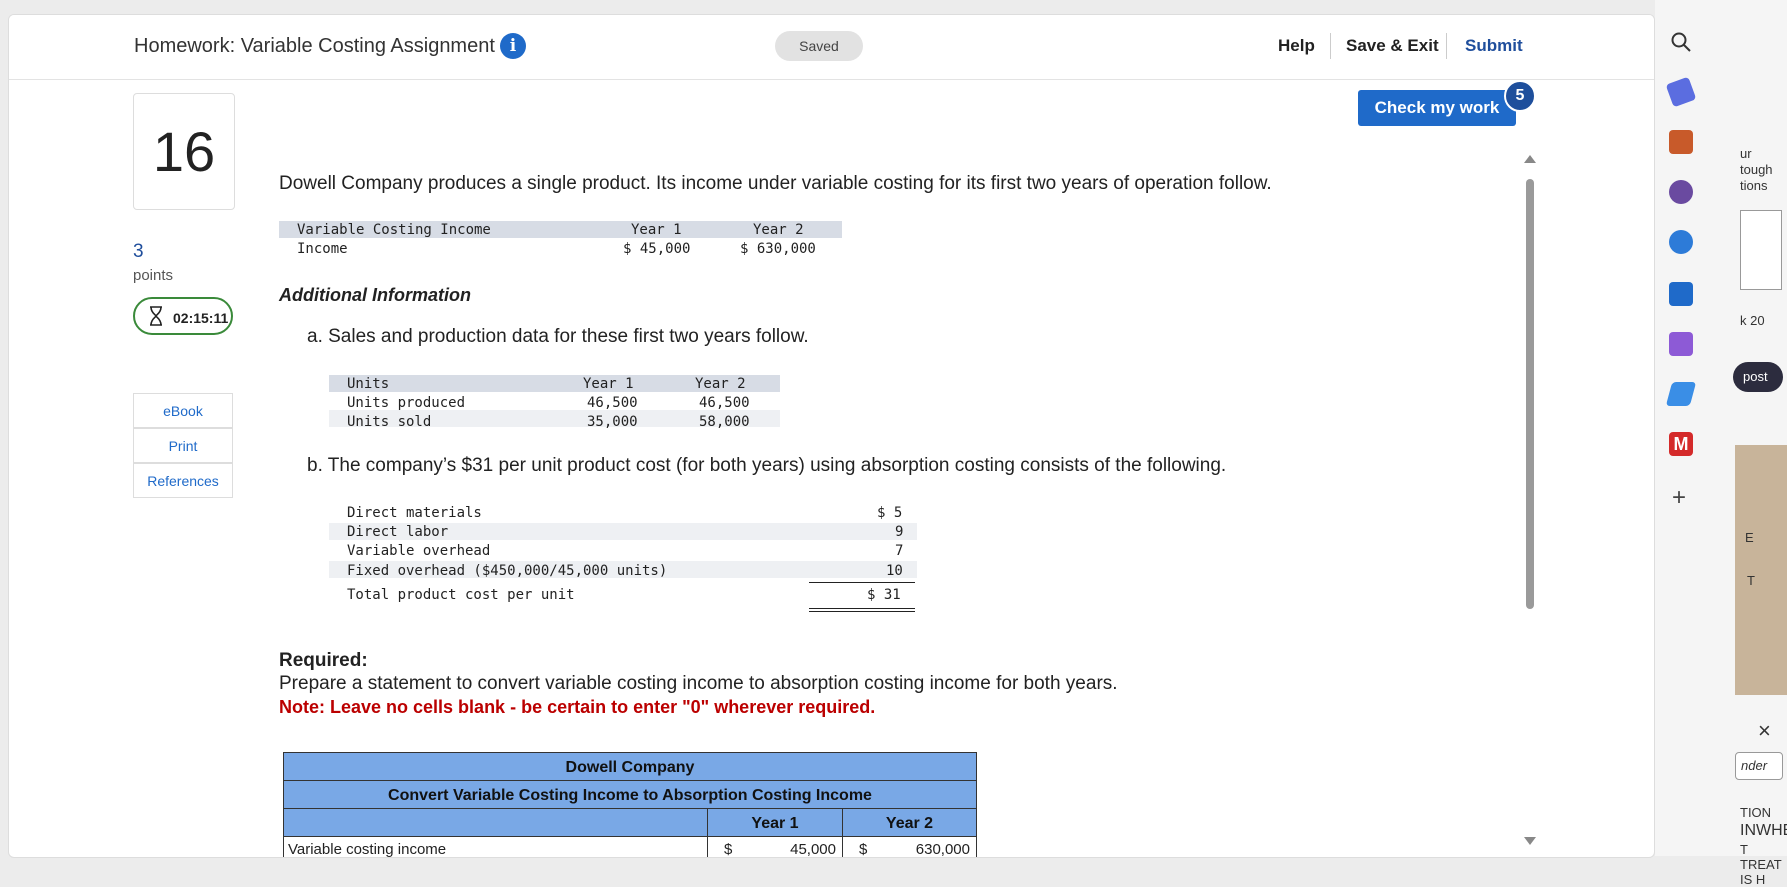  Describe the element at coordinates (1756, 169) in the screenshot. I see `panel-text-snippet: tough` at that location.